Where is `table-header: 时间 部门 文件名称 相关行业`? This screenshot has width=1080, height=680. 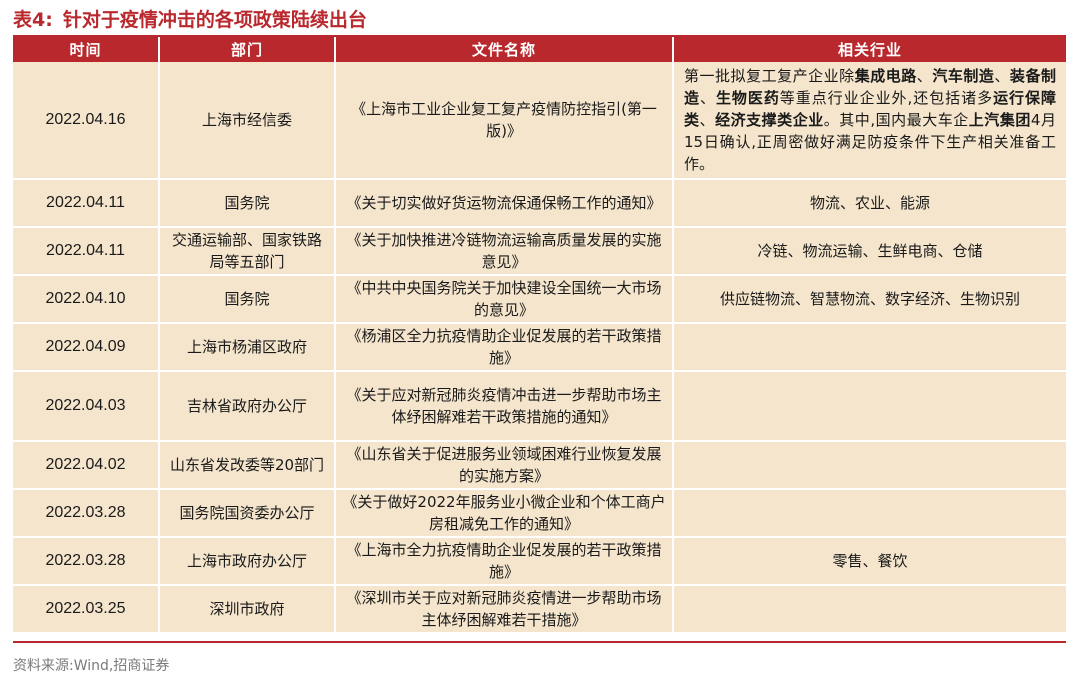 table-header: 时间 部门 文件名称 相关行业 is located at coordinates (539, 49).